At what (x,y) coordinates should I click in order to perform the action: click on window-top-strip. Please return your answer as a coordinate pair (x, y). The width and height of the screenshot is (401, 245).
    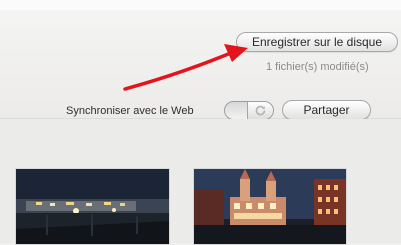
    Looking at the image, I should click on (200, 5).